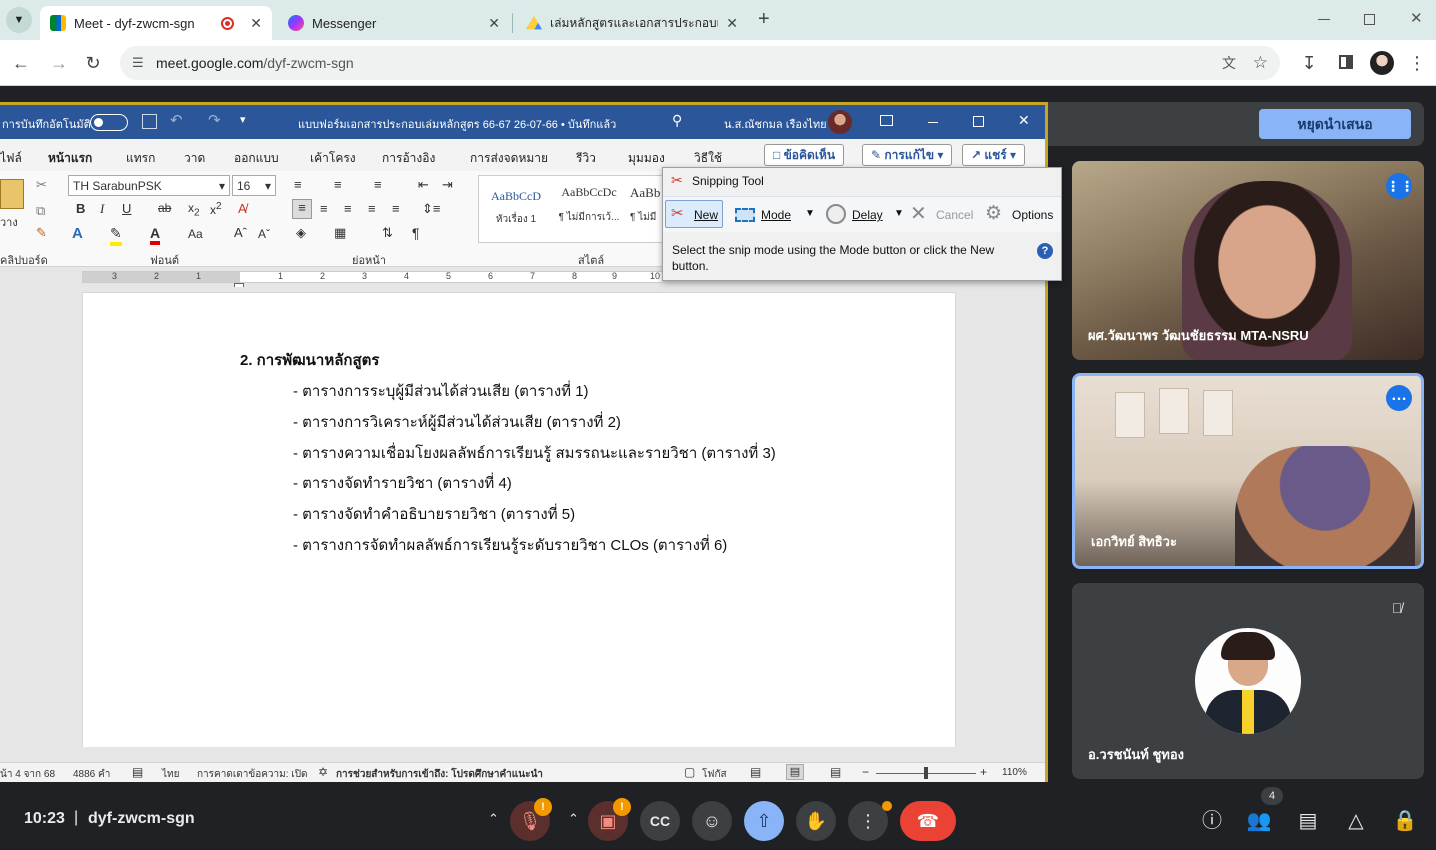 The height and width of the screenshot is (850, 1436). What do you see at coordinates (301, 233) in the screenshot?
I see `shading-icon: ◈` at bounding box center [301, 233].